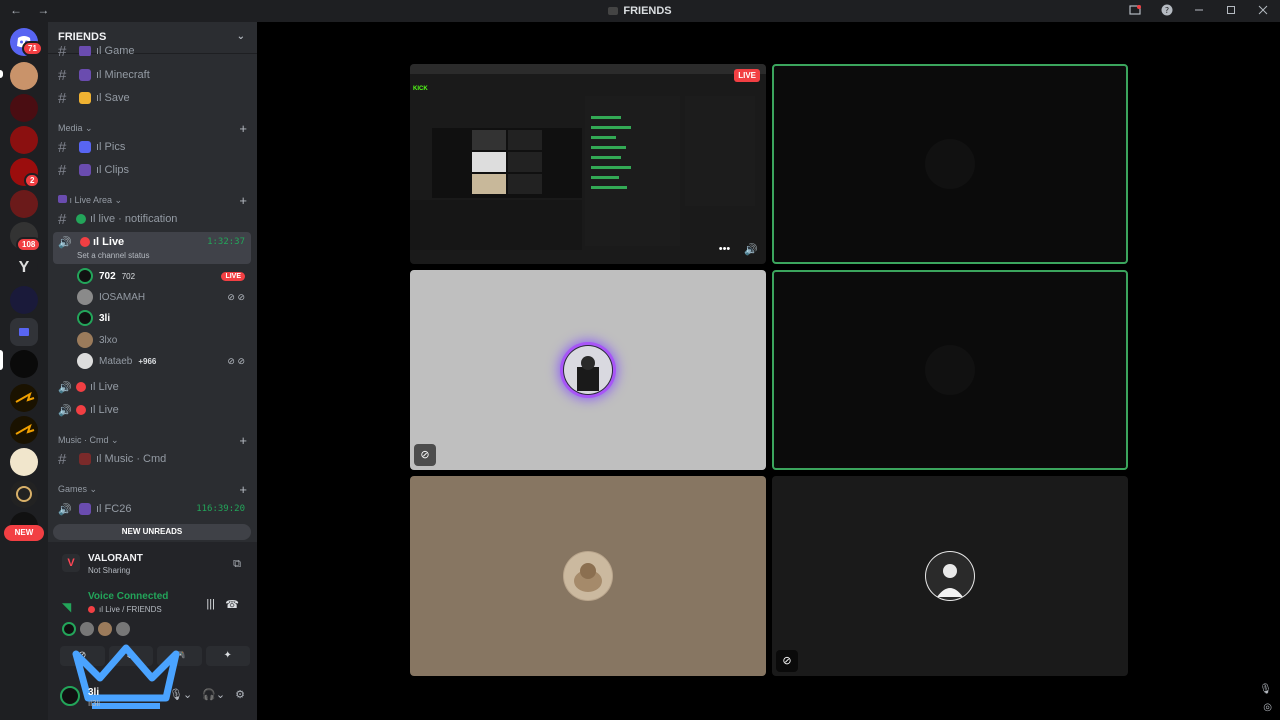 The height and width of the screenshot is (720, 1280). I want to click on more-options-icon: •••, so click(725, 249).